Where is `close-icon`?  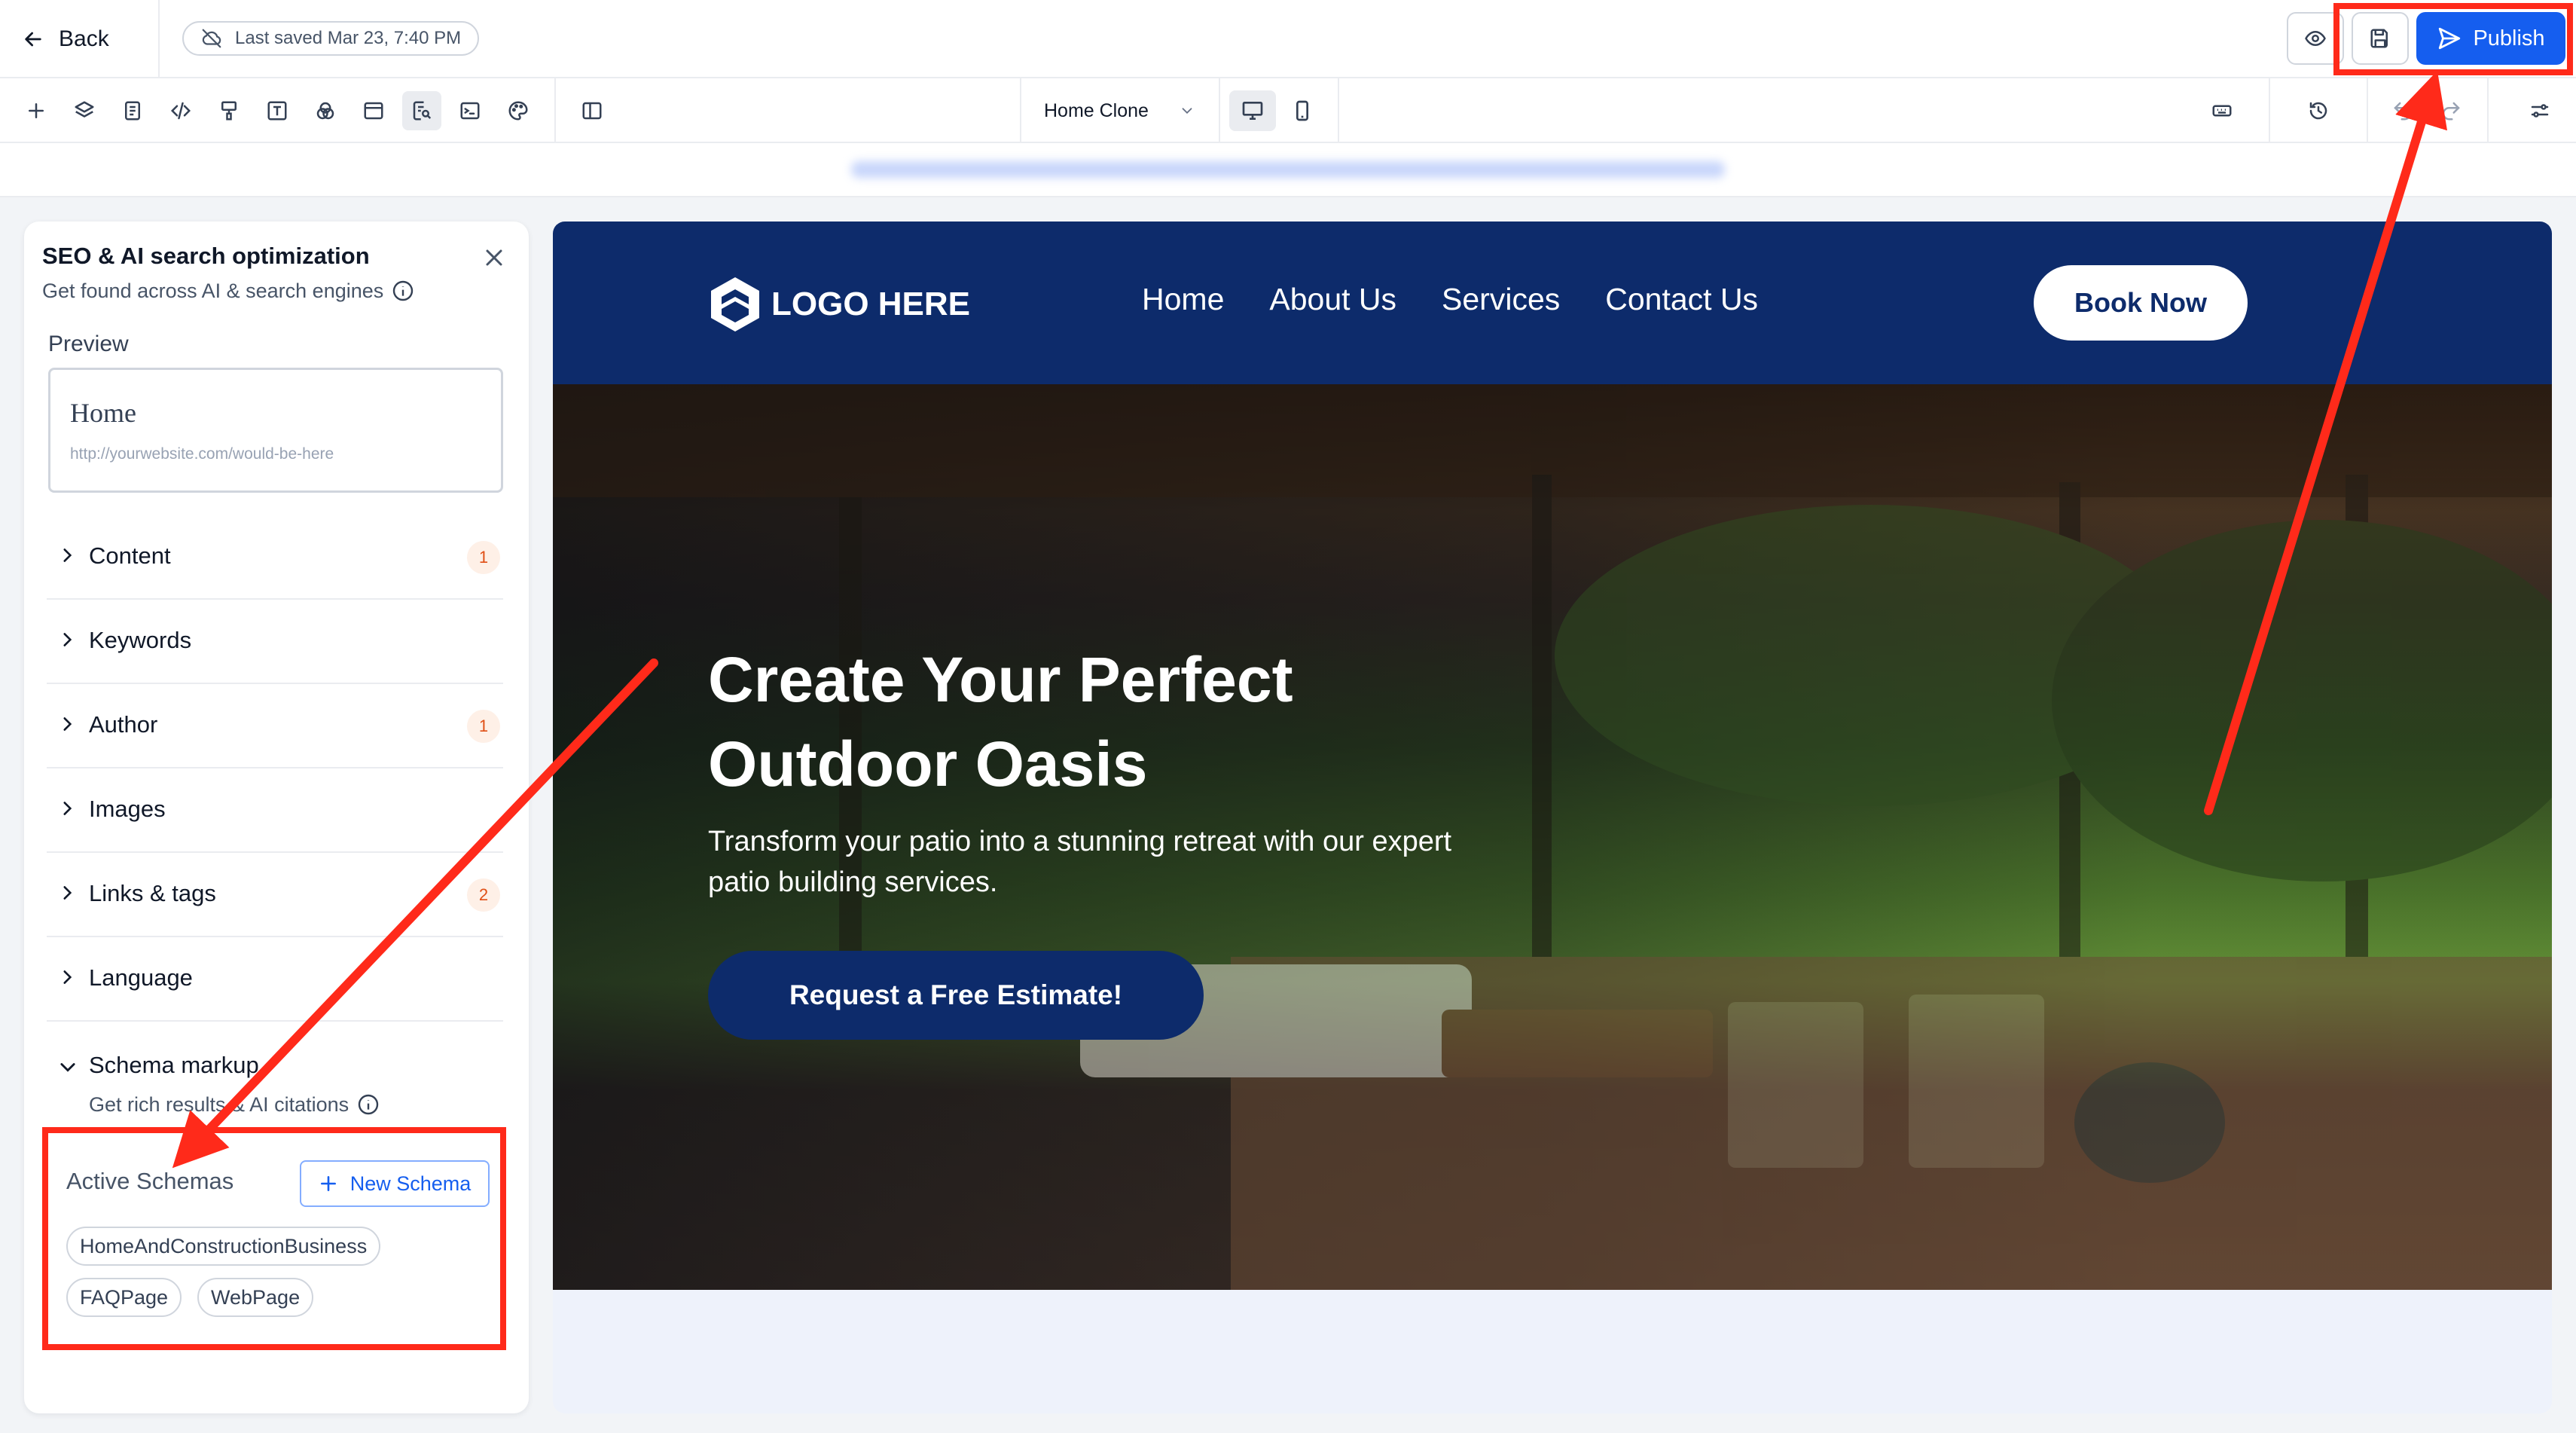
close-icon is located at coordinates (495, 257).